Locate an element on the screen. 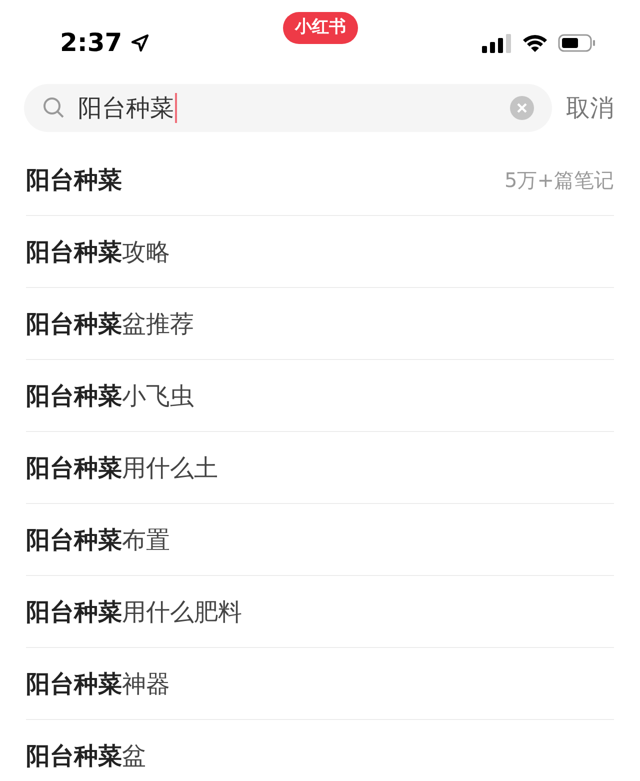 The image size is (640, 781). wifi-icon is located at coordinates (535, 43).